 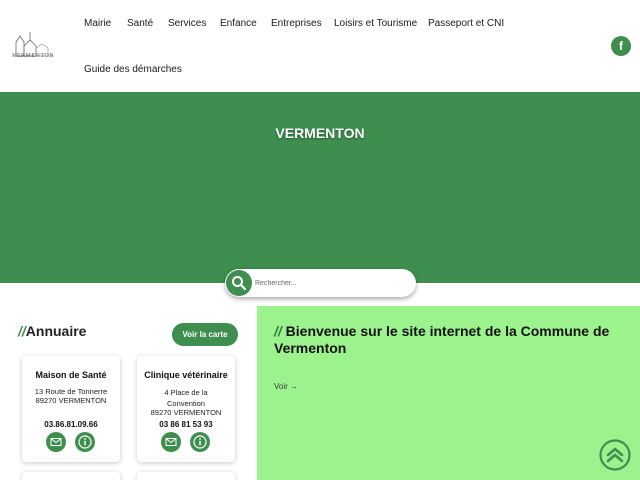 I want to click on chevron-up-icon, so click(x=615, y=455).